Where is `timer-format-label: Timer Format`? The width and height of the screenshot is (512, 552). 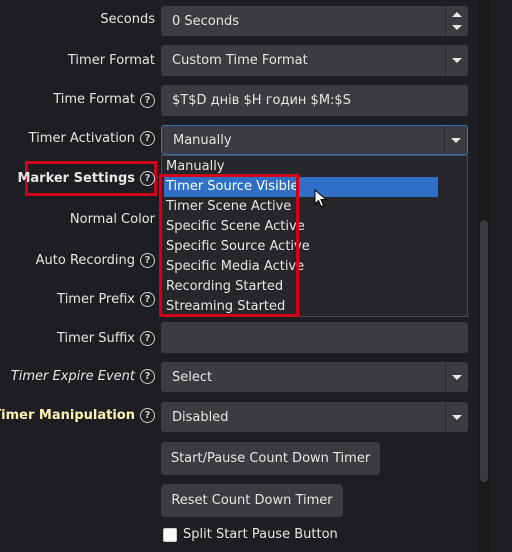 timer-format-label: Timer Format is located at coordinates (111, 60).